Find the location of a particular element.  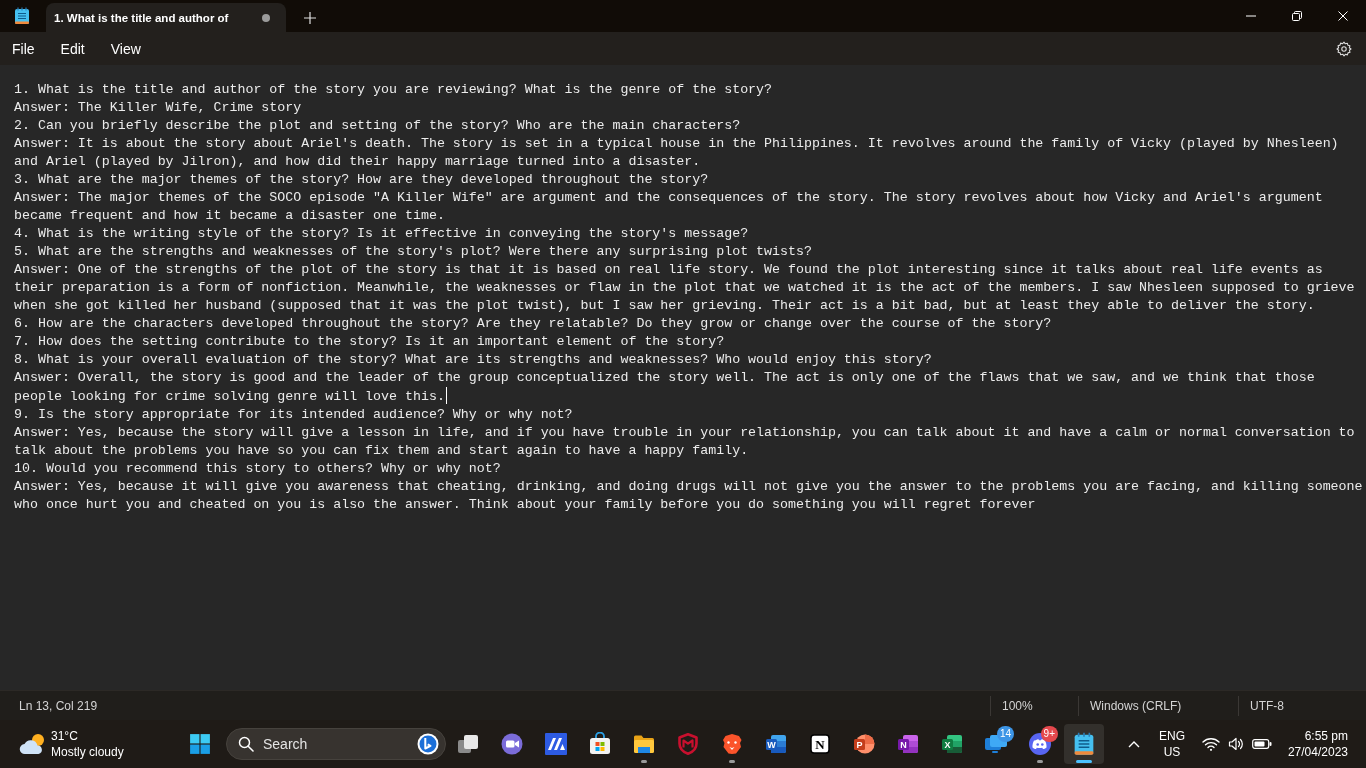

text-line: Answer: It is about the story about Ariel's death. The story is set in a typical house in the Philippines. It revolves around the family of Vicky (played by Nhesleen) and Ariel (played by Jilron), and how did their happy marriage turned into a disaster. is located at coordinates (677, 152).